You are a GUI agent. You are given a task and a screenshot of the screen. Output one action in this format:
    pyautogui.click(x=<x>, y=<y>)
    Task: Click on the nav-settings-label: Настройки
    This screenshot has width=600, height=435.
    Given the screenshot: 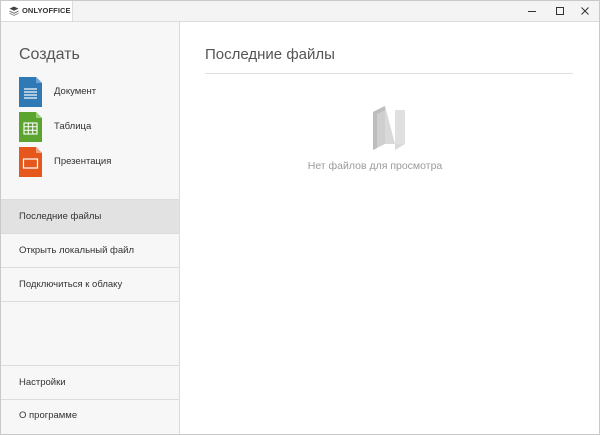 What is the action you would take?
    pyautogui.click(x=42, y=382)
    